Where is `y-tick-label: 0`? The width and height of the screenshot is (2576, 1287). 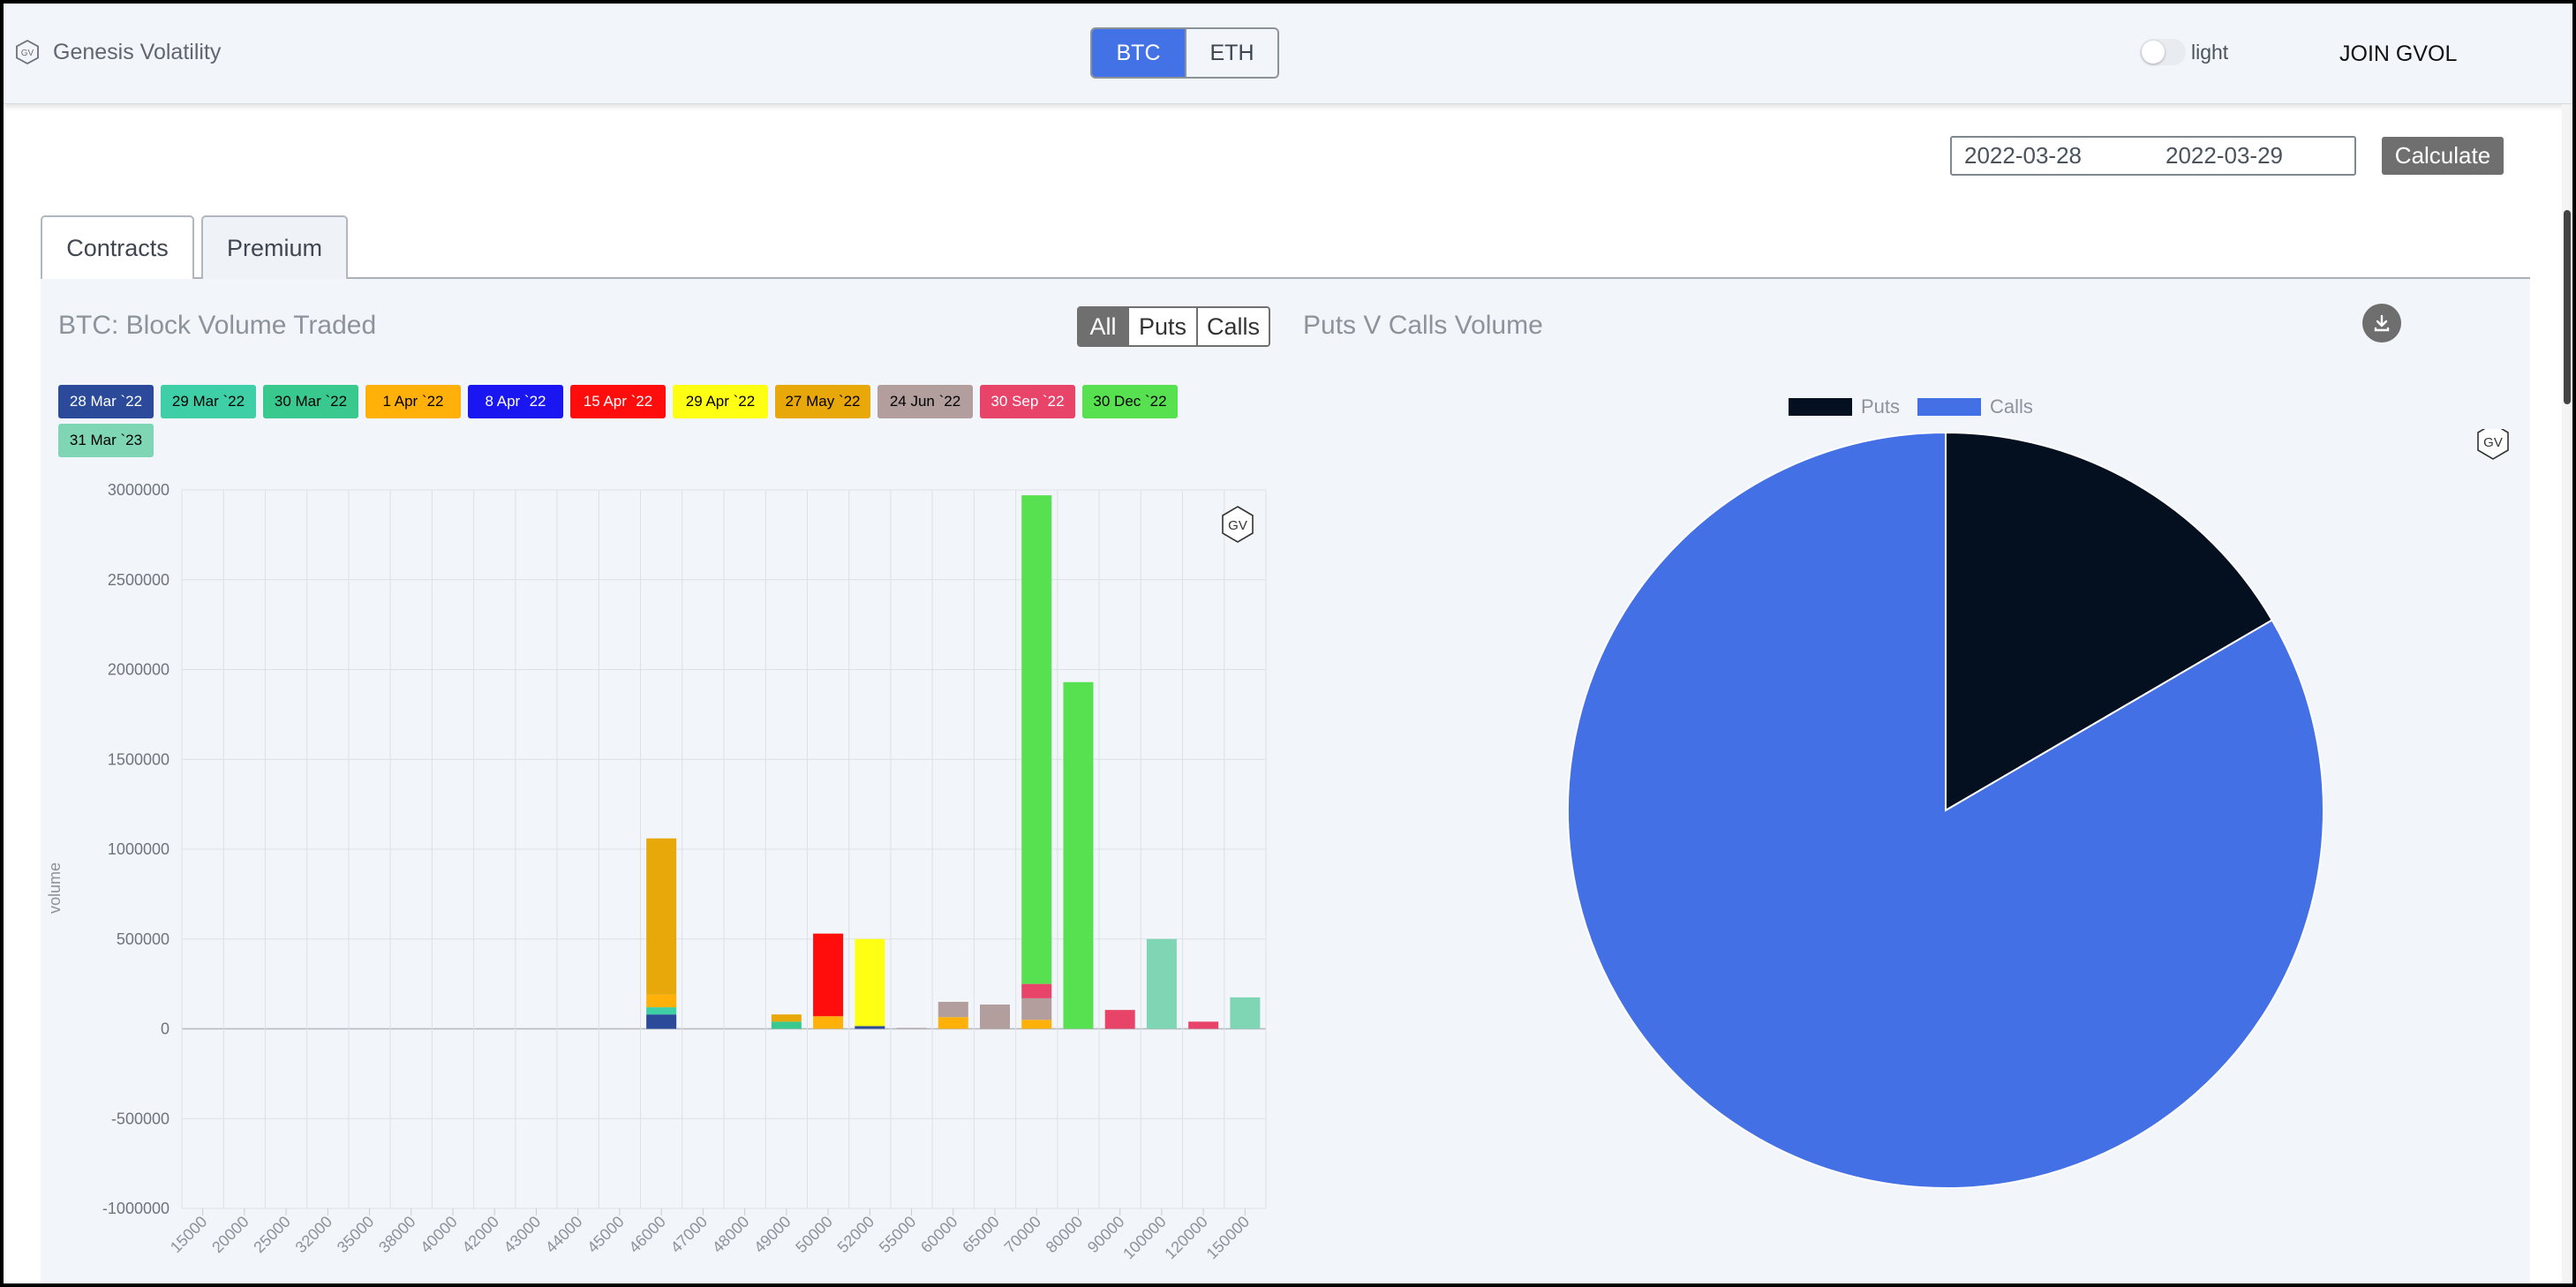 y-tick-label: 0 is located at coordinates (165, 1029).